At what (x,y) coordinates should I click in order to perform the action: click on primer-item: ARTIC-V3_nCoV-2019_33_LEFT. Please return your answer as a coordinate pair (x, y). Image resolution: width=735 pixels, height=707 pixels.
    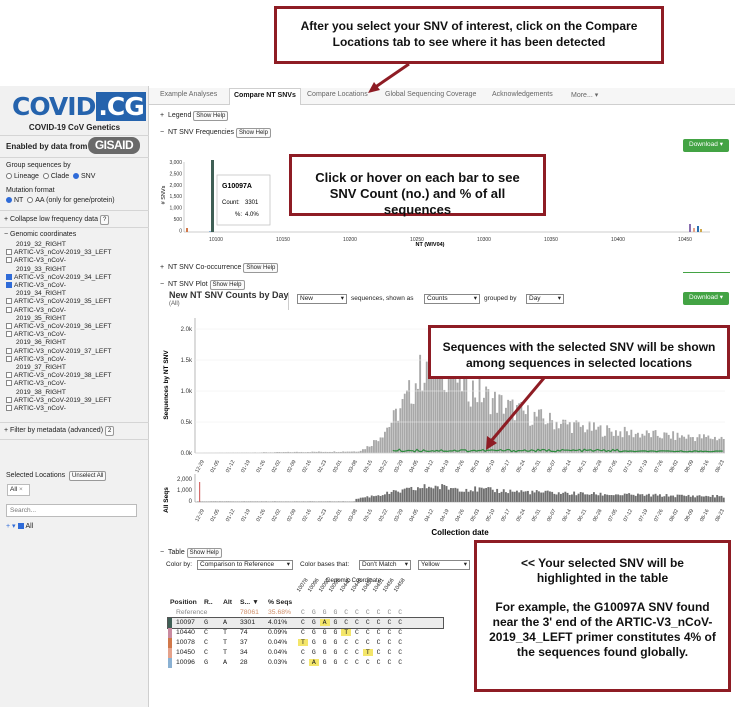
    Looking at the image, I should click on (75, 253).